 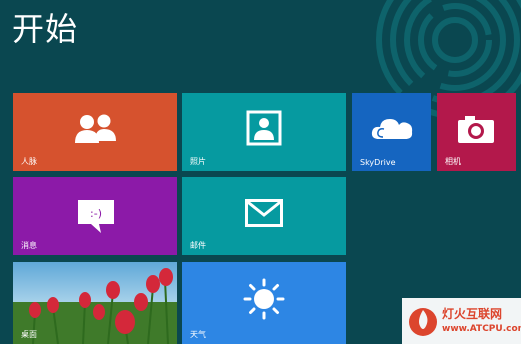 I want to click on photos-icon, so click(x=264, y=128).